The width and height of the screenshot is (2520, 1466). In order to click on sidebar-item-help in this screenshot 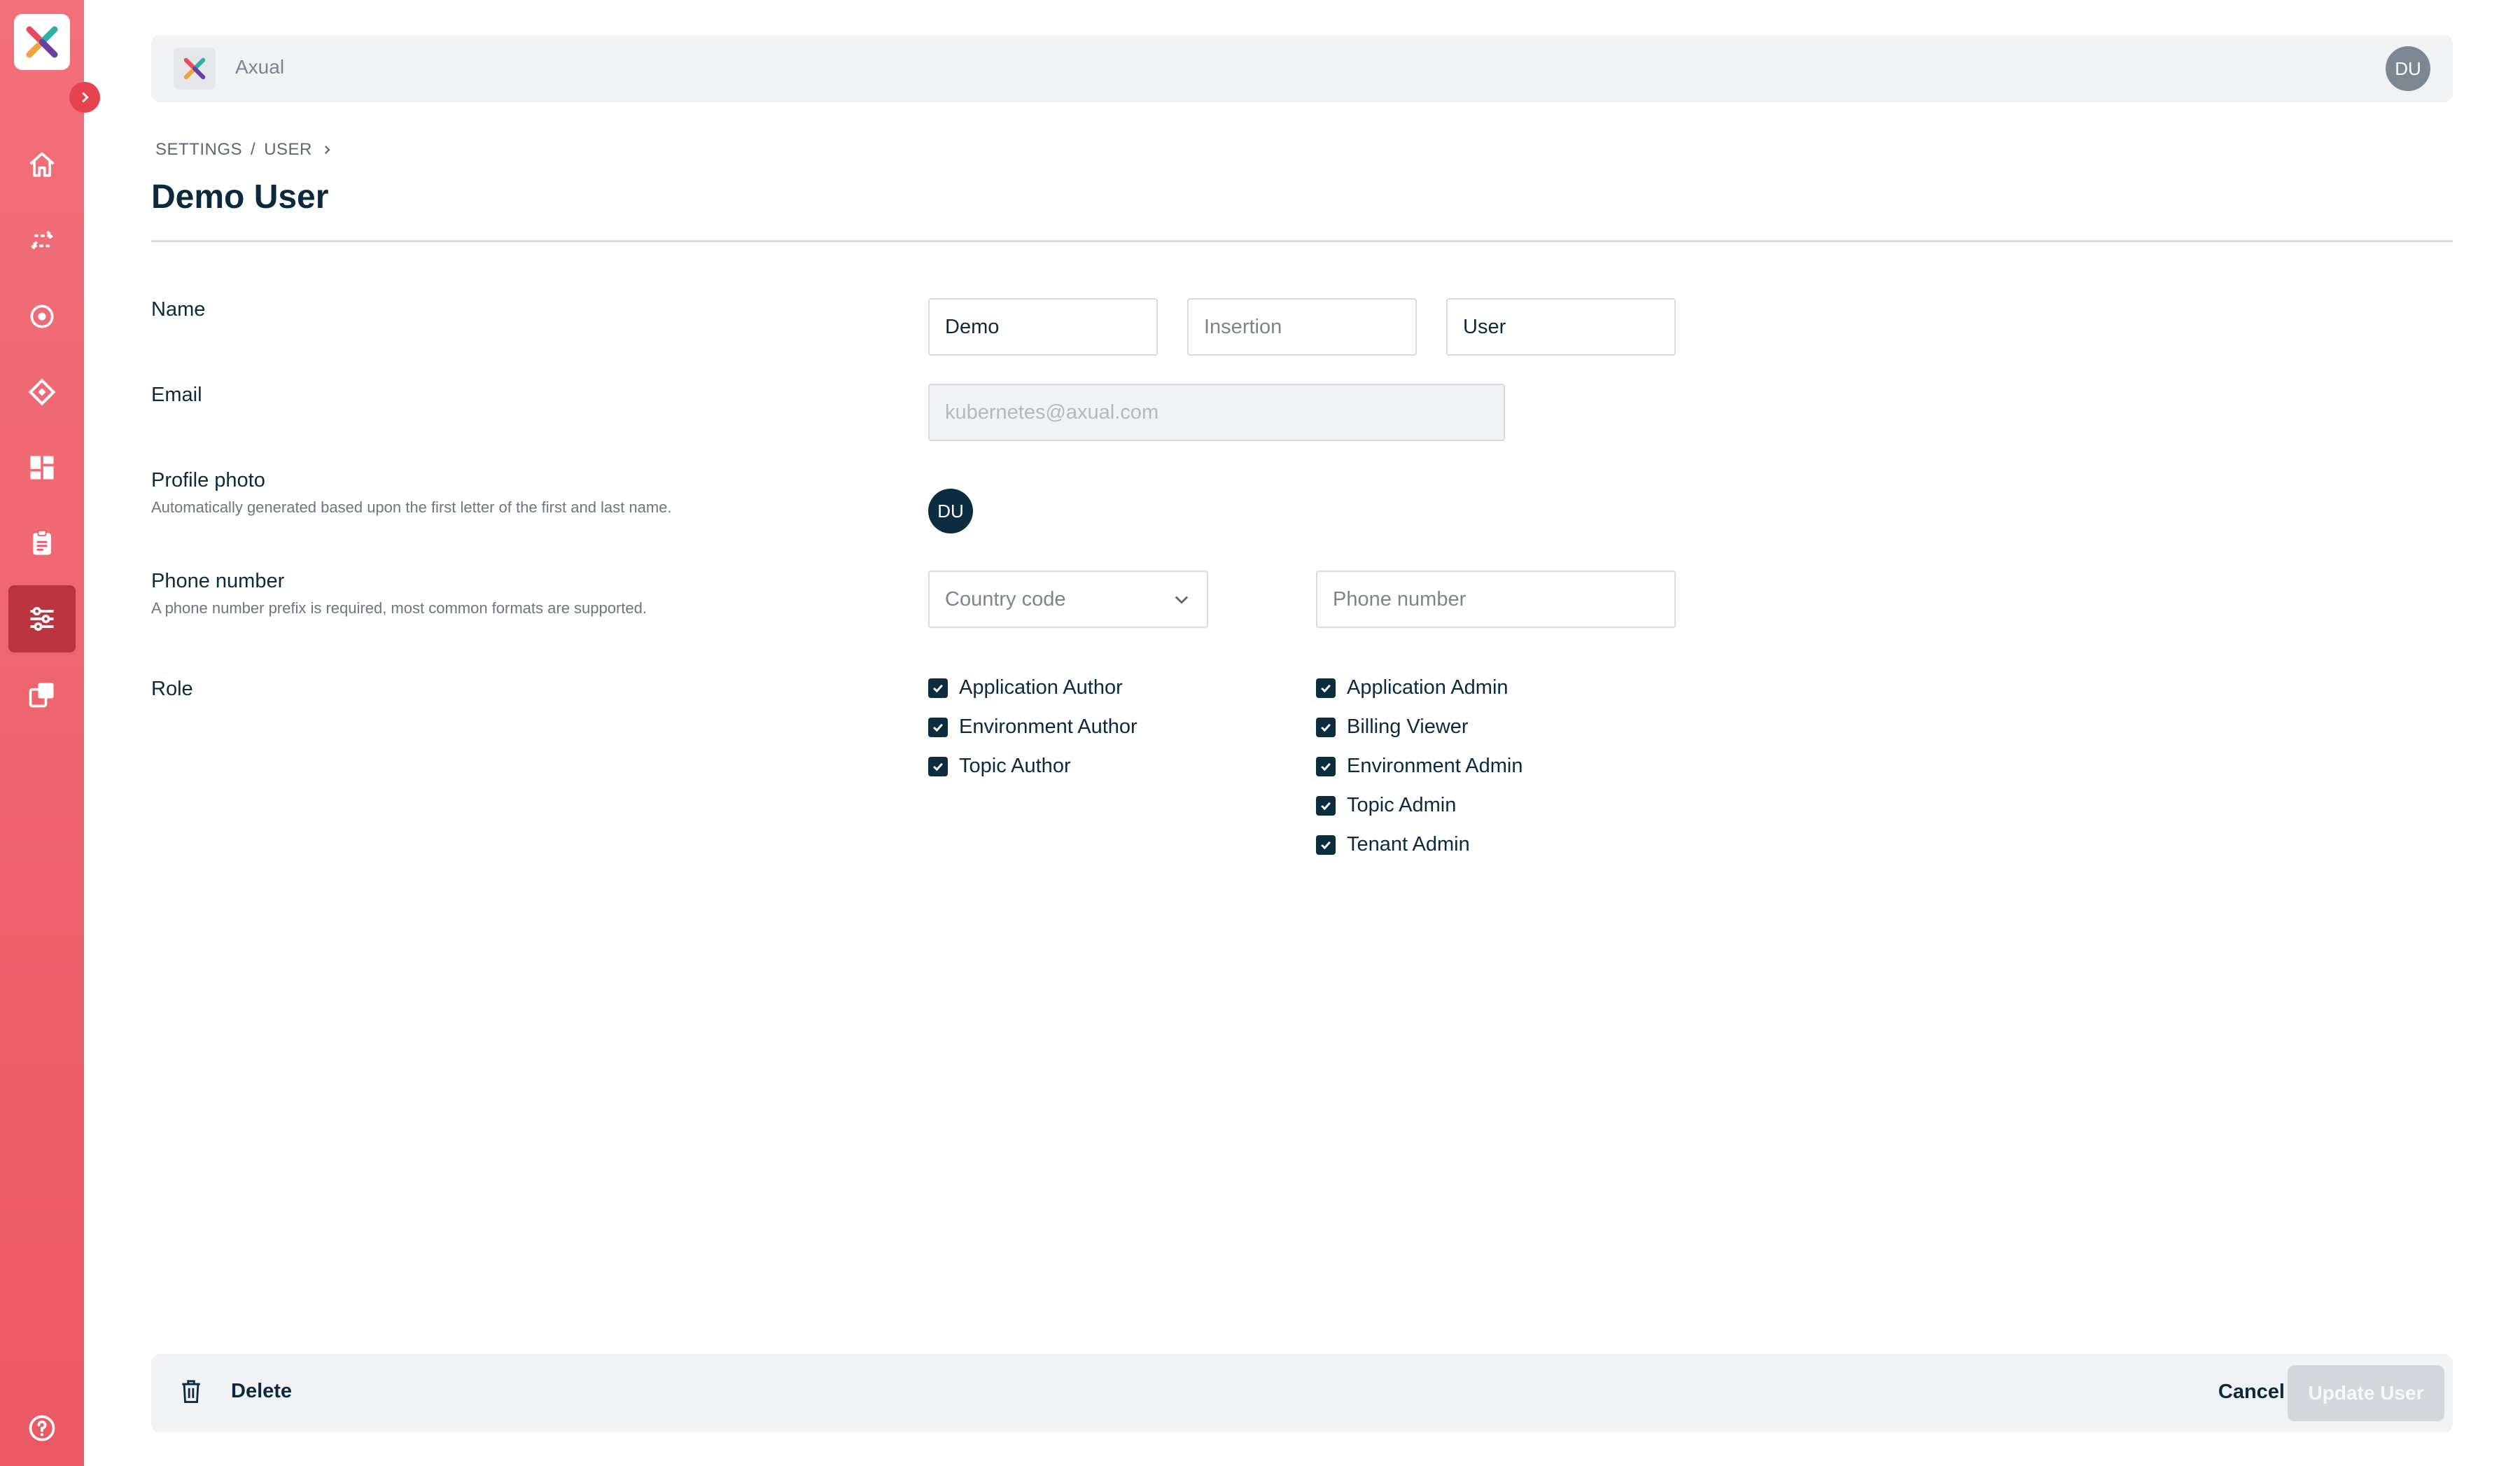, I will do `click(42, 1428)`.